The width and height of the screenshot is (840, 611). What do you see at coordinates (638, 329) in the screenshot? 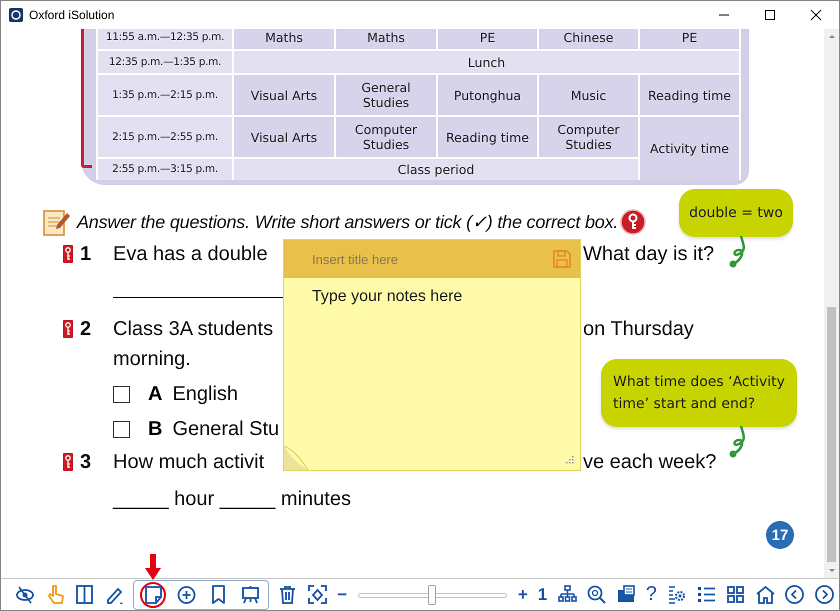
I see `question-text: on Thursday` at bounding box center [638, 329].